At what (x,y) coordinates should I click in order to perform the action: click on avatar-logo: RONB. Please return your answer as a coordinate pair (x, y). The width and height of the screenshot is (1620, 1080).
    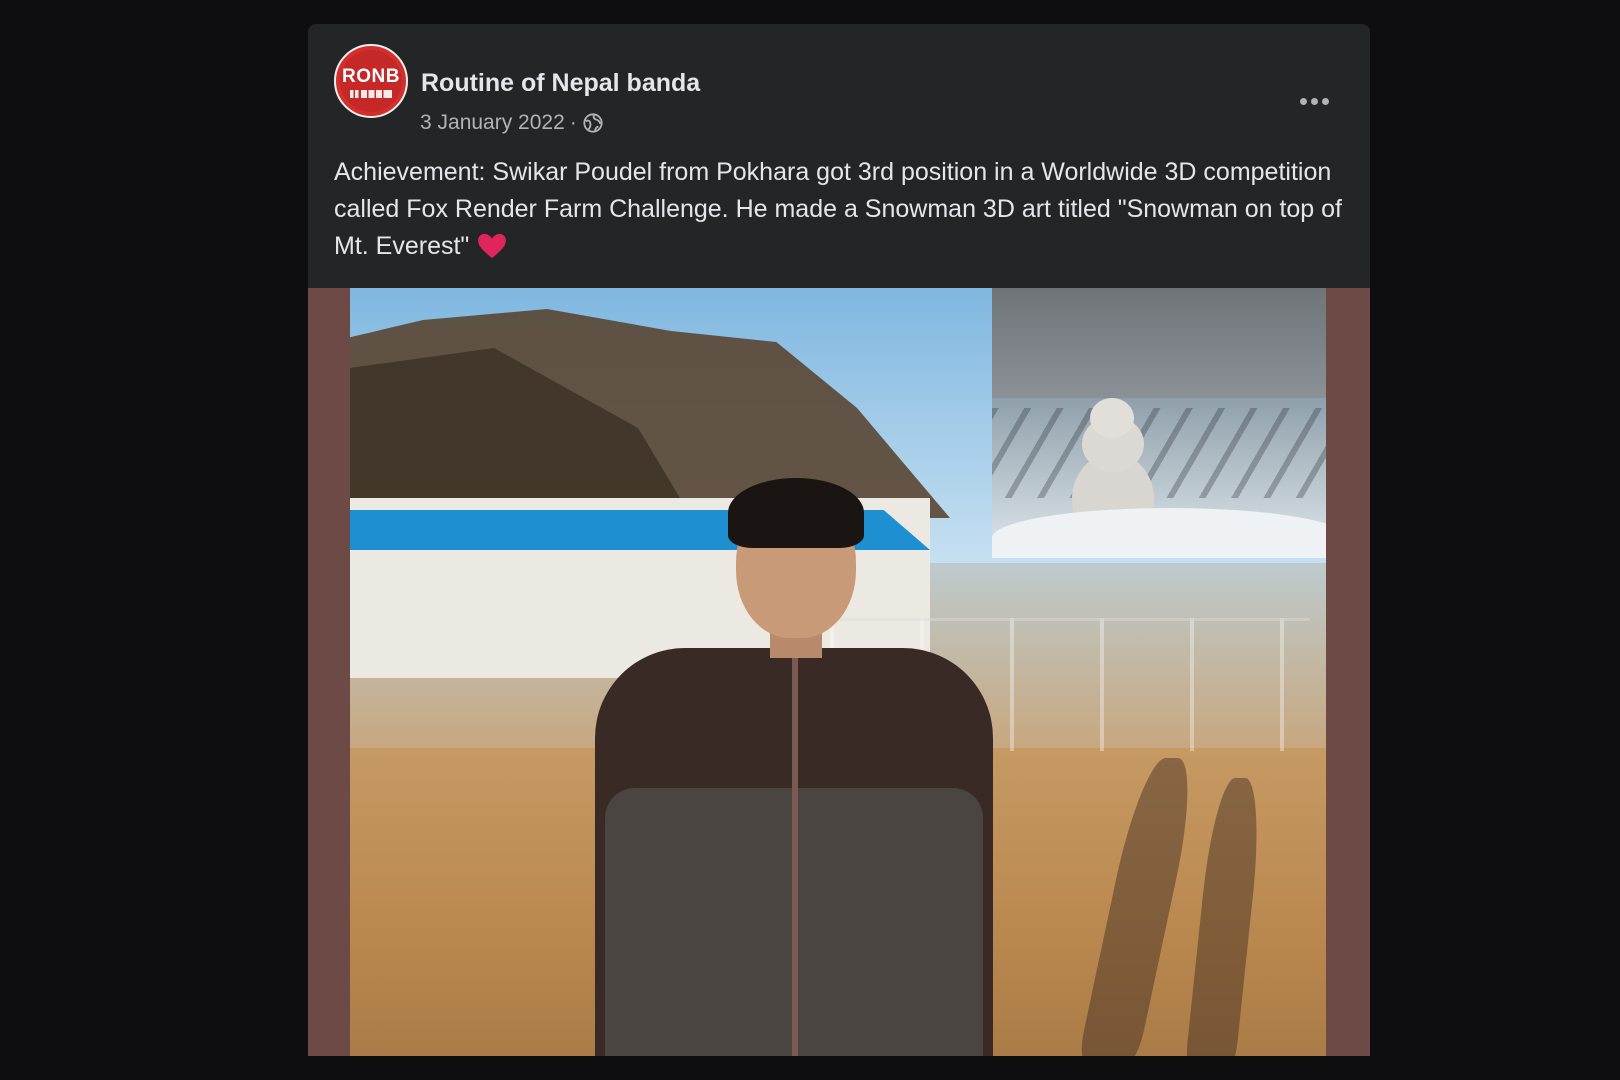
    Looking at the image, I should click on (371, 81).